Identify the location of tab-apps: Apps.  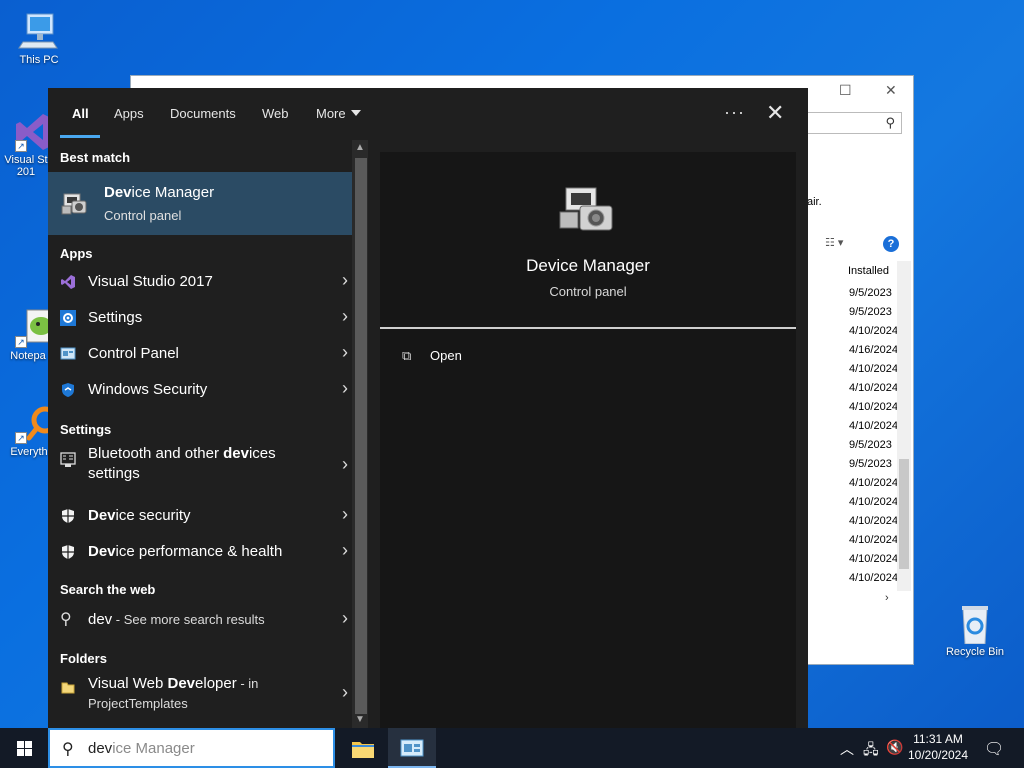
(129, 113).